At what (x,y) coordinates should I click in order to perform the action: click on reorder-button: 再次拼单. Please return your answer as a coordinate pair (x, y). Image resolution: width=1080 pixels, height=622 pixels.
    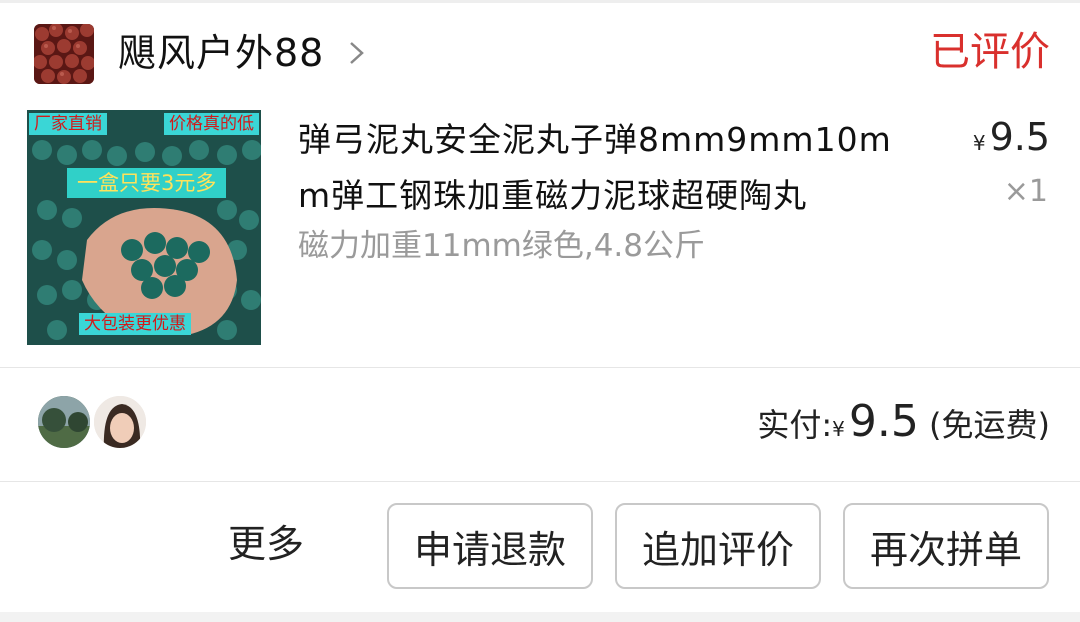
    Looking at the image, I should click on (946, 546).